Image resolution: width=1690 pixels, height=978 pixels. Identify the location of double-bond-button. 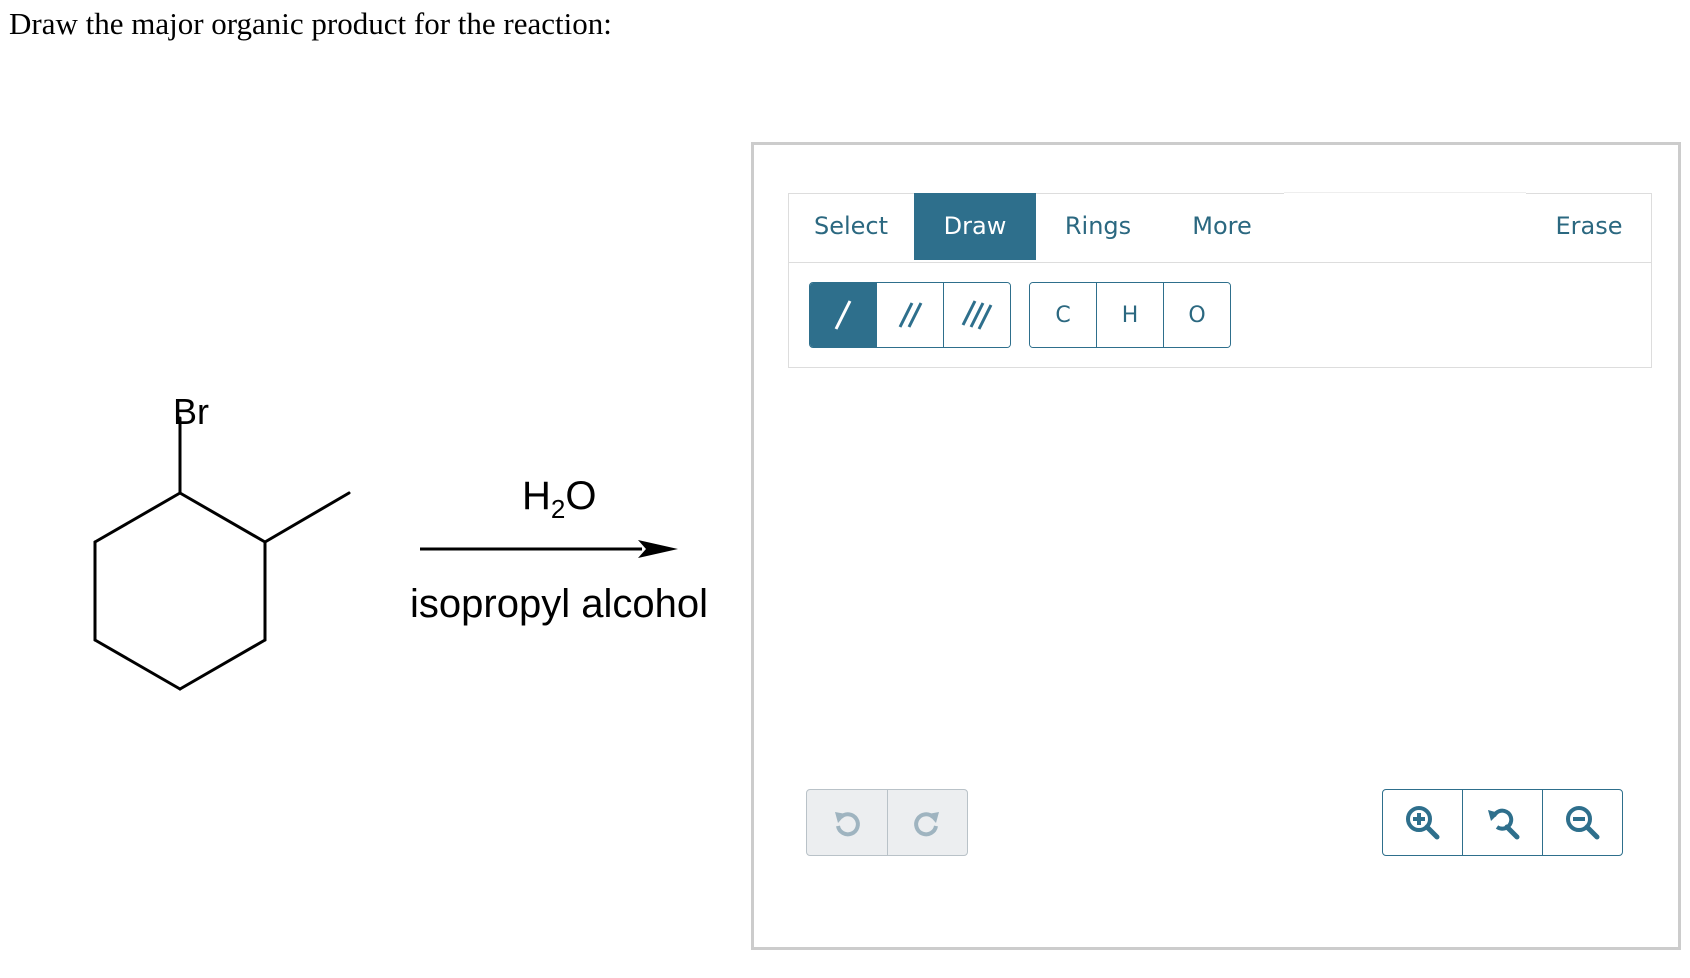
(910, 315).